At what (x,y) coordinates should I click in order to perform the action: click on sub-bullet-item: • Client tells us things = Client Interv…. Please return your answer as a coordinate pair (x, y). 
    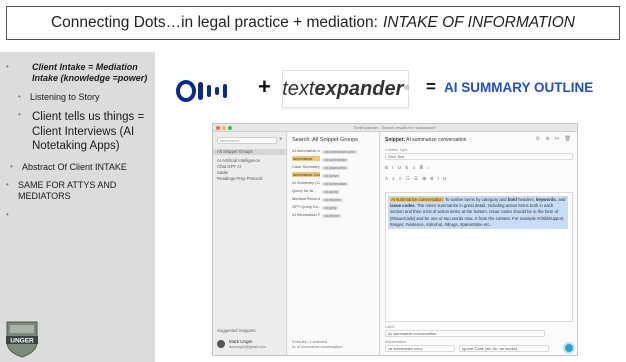
    Looking at the image, I should click on (79, 131).